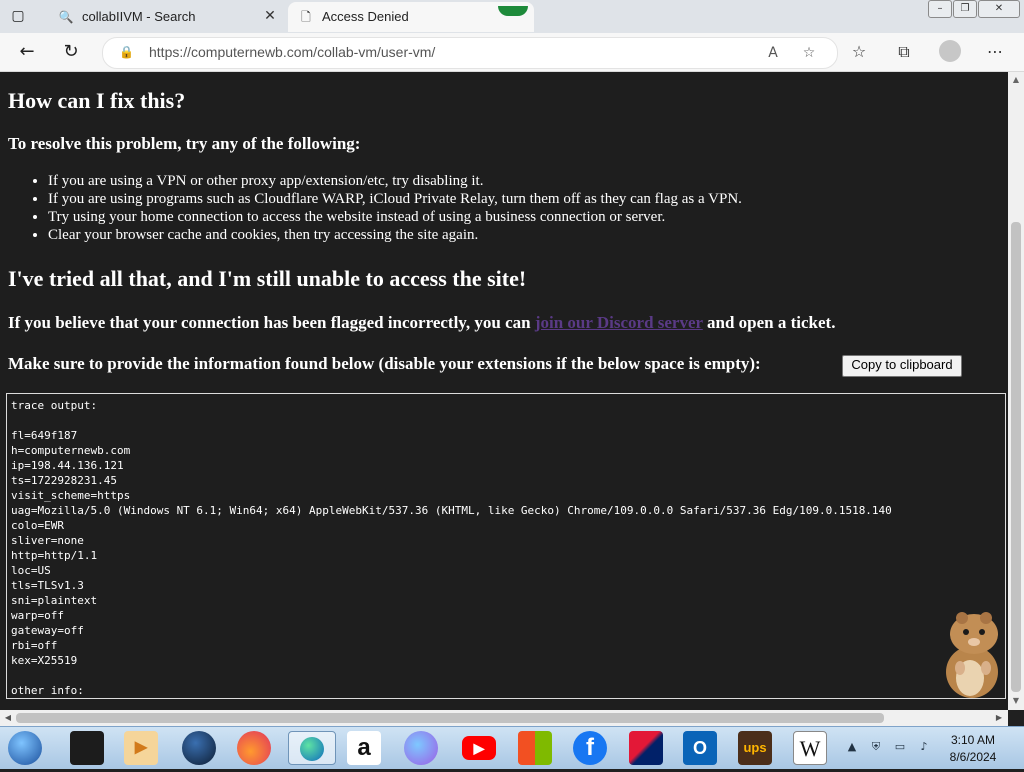 The width and height of the screenshot is (1024, 772). Describe the element at coordinates (995, 52) in the screenshot. I see `more-menu-icon: ⋯` at that location.